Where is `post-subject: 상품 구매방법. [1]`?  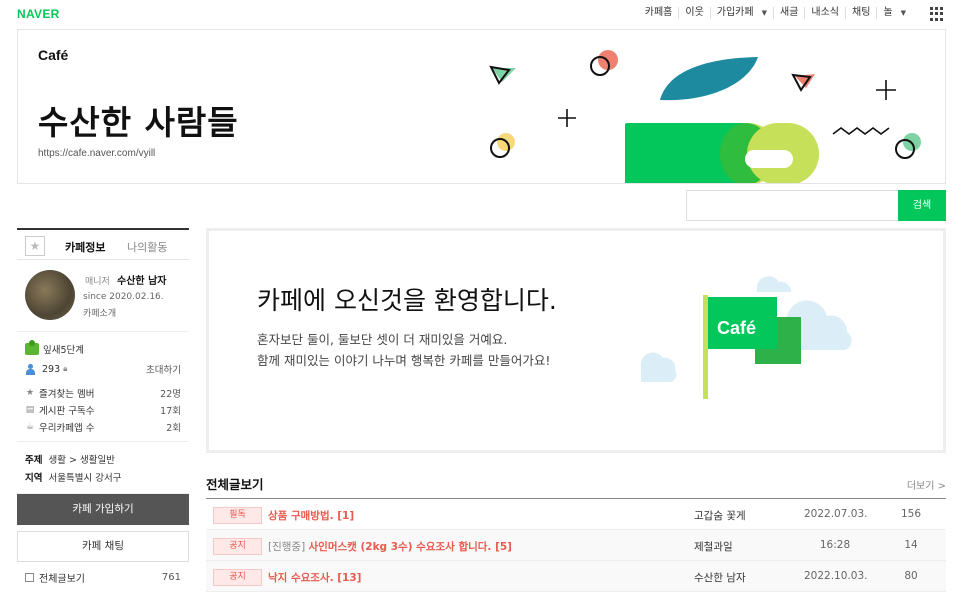
post-subject: 상품 구매방법. [1] is located at coordinates (311, 515).